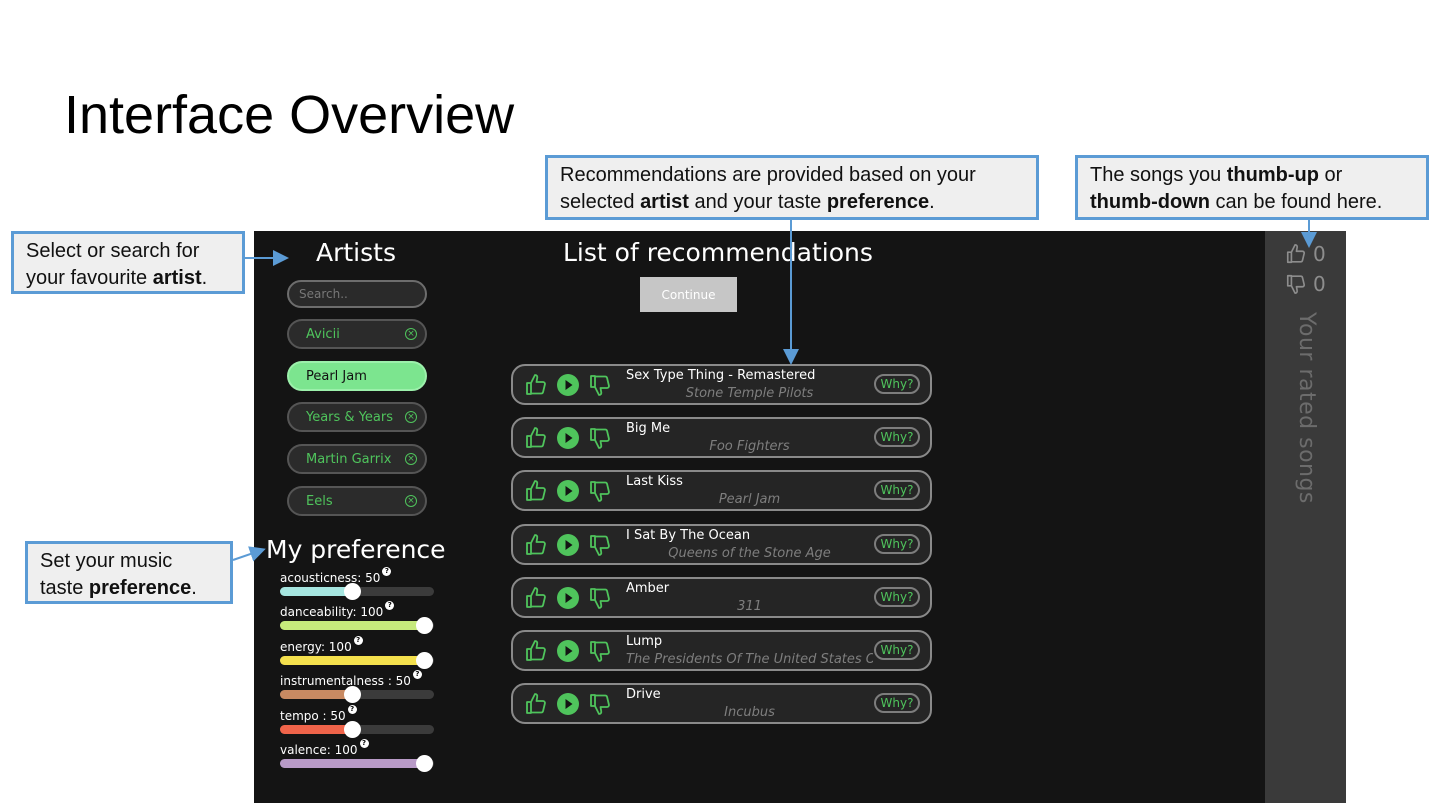 The height and width of the screenshot is (810, 1440). Describe the element at coordinates (289, 115) in the screenshot. I see `slide-title: Interface Overview` at that location.